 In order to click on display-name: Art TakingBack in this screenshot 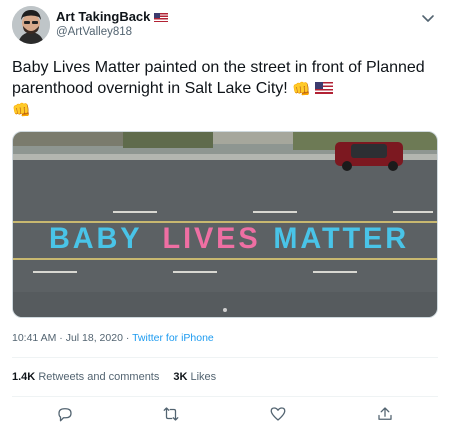, I will do `click(103, 17)`.